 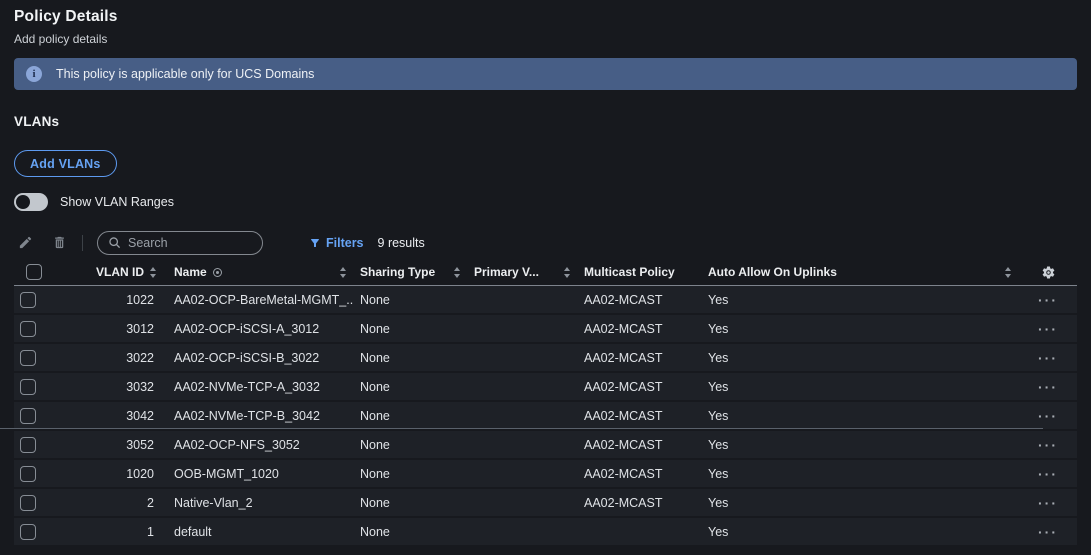 What do you see at coordinates (247, 357) in the screenshot?
I see `vlan-name-cell: AA02-OCP-iSCSI-B_3022` at bounding box center [247, 357].